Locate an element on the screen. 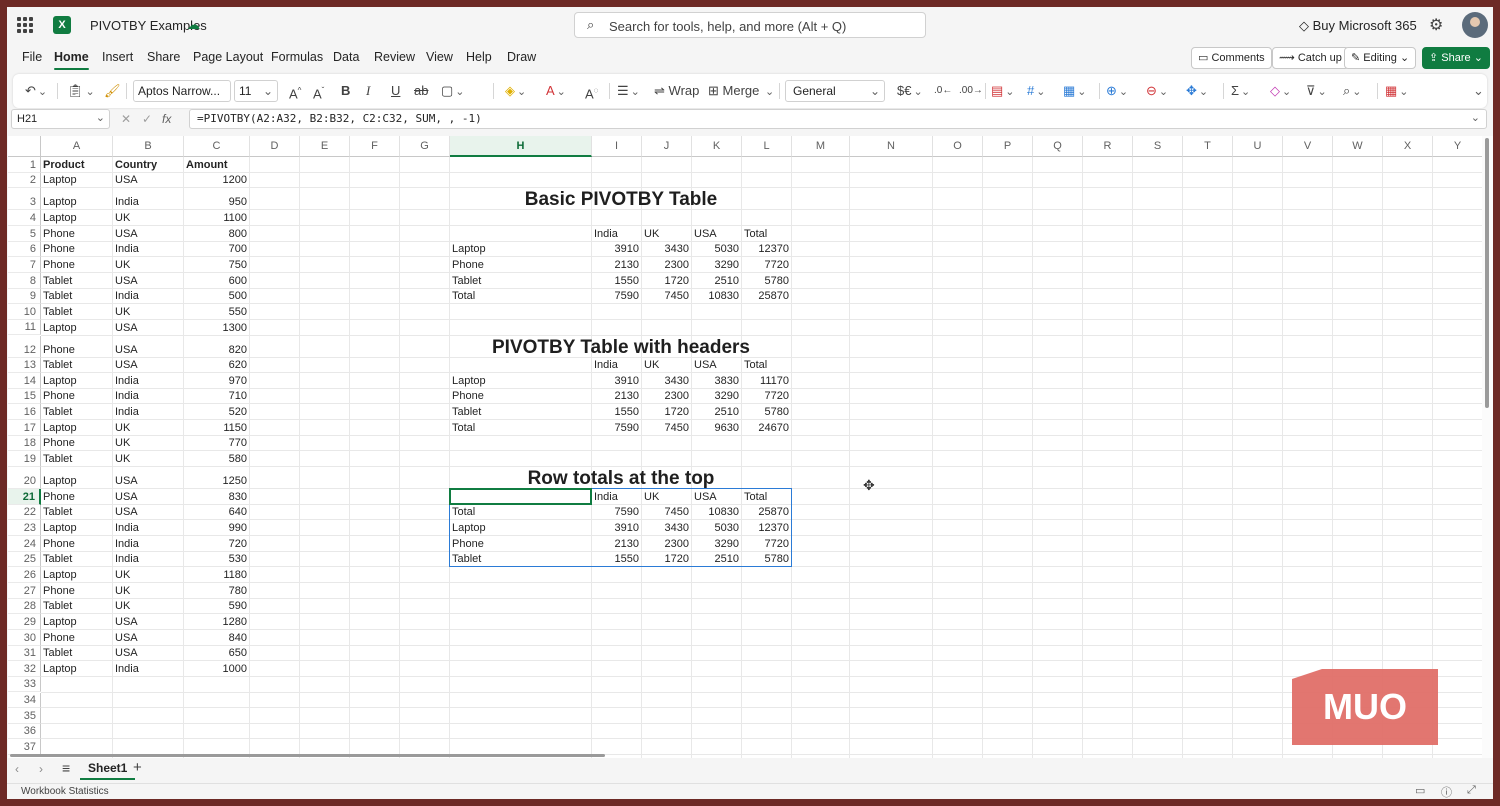 The height and width of the screenshot is (806, 1500). add-ins-icon: ▦ is located at coordinates (1397, 91).